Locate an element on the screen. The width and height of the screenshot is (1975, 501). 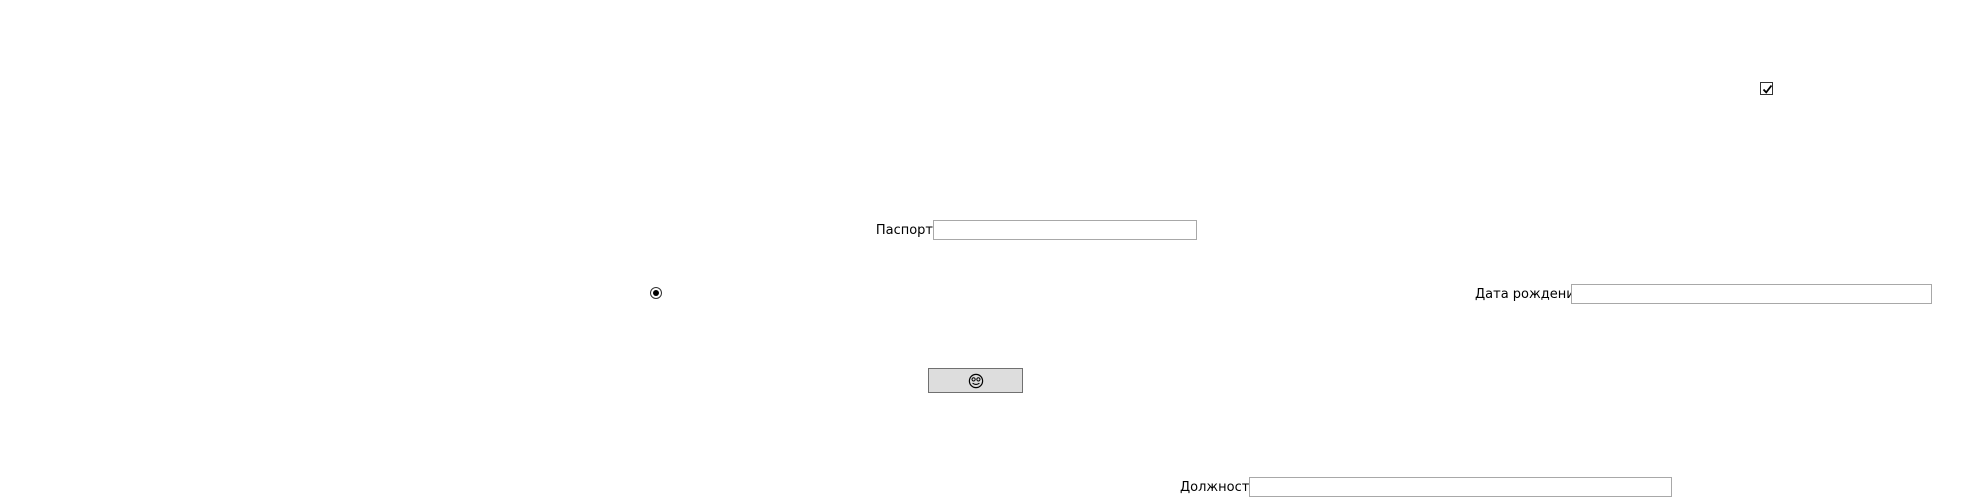
birth-date-input is located at coordinates (1751, 294).